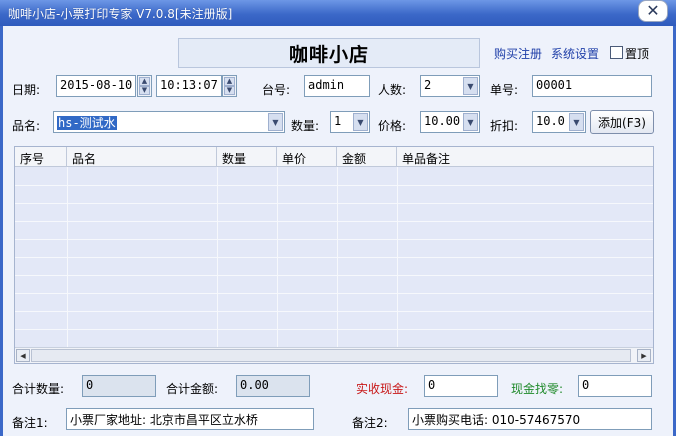  I want to click on total-qty-label: 合计数量:, so click(38, 389).